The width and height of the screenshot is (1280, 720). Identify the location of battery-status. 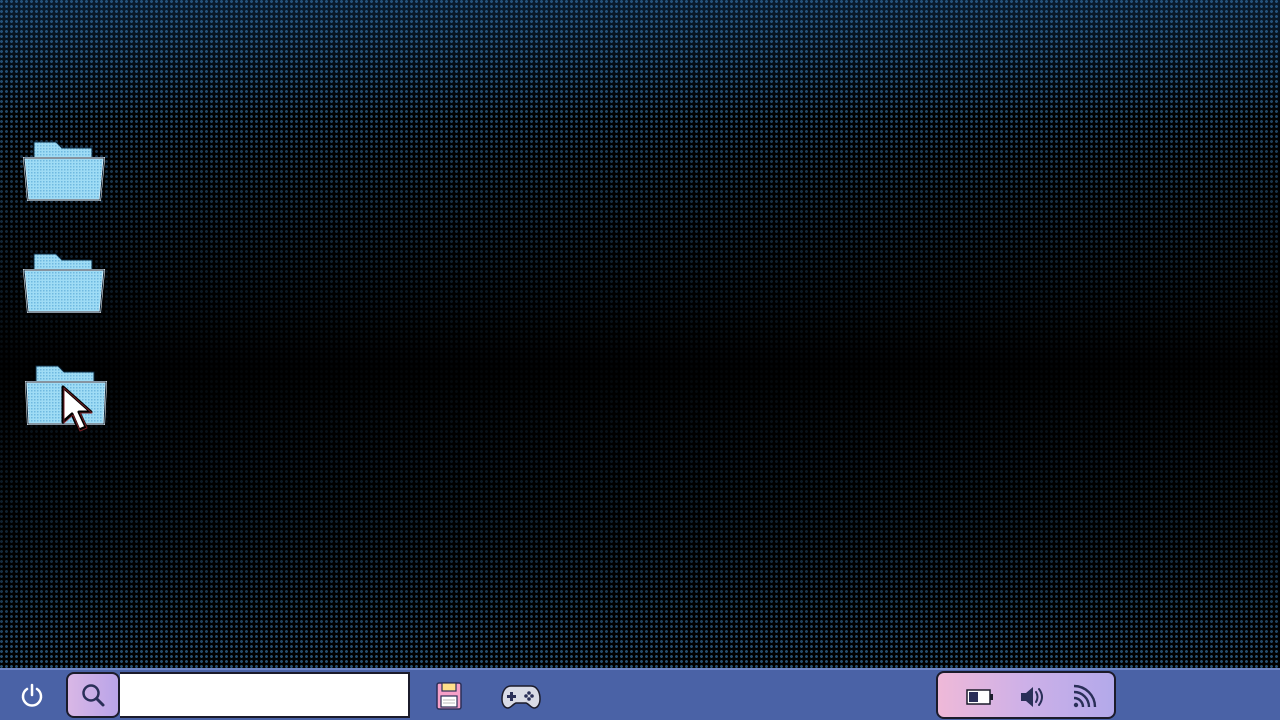
(980, 697).